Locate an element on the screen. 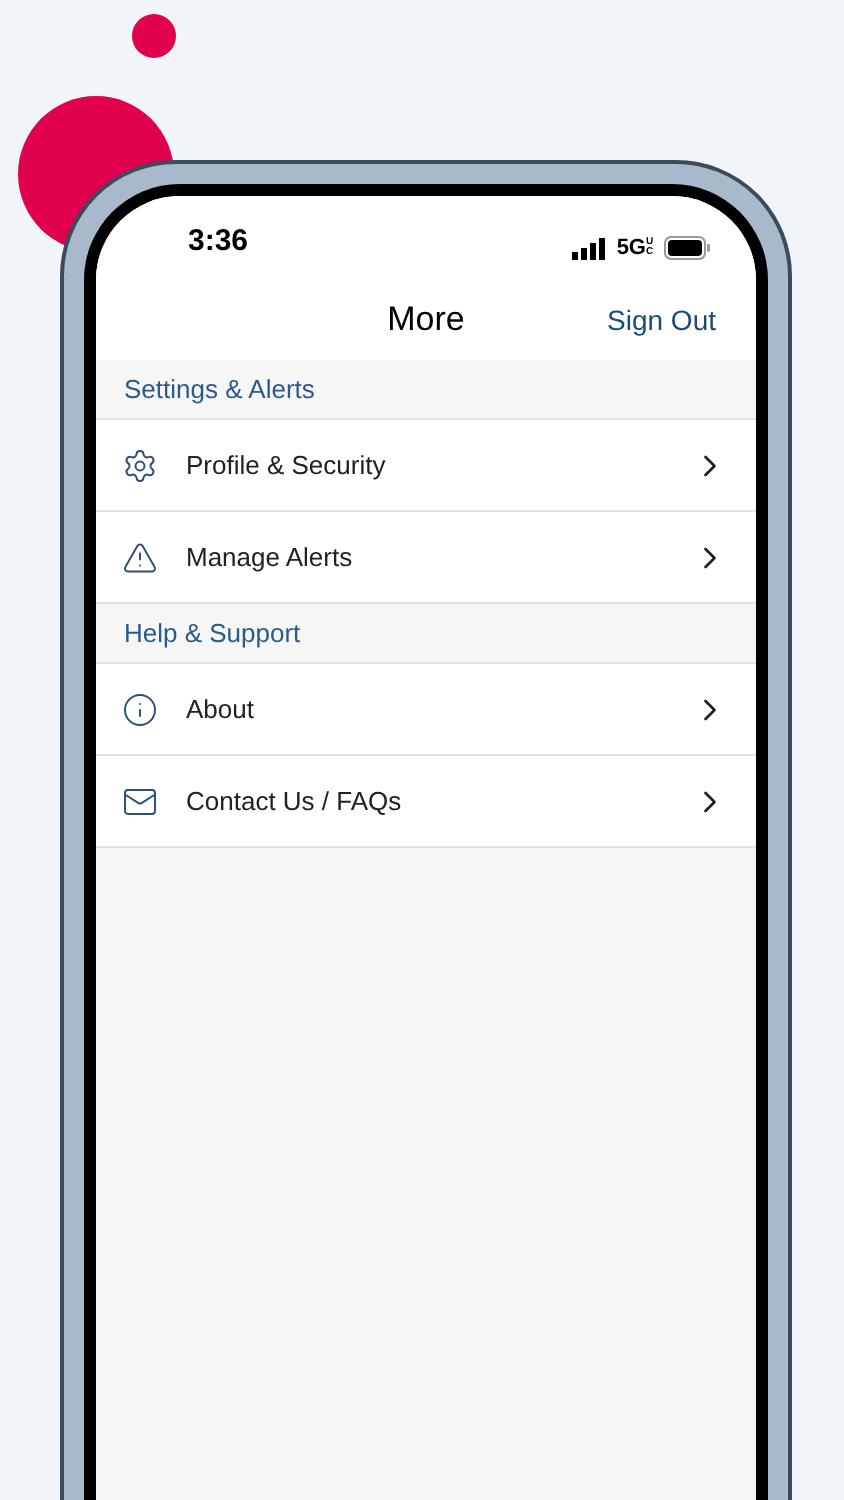 This screenshot has height=1500, width=844. status-time: 3:36 is located at coordinates (218, 241).